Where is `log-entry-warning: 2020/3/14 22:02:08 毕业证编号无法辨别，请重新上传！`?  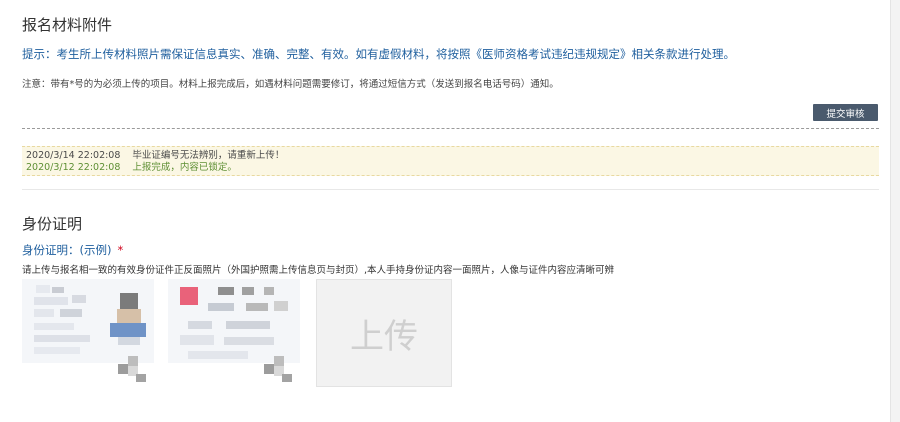
log-entry-warning: 2020/3/14 22:02:08 毕业证编号无法辨别，请重新上传！ is located at coordinates (452, 156).